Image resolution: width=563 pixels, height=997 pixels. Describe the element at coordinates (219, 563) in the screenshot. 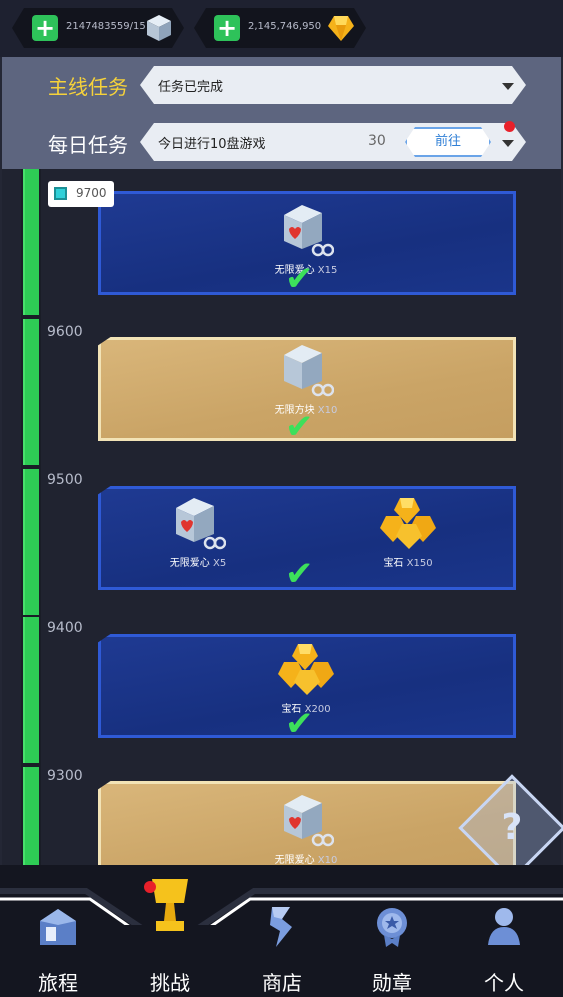

I see `reward-qty: X5` at that location.